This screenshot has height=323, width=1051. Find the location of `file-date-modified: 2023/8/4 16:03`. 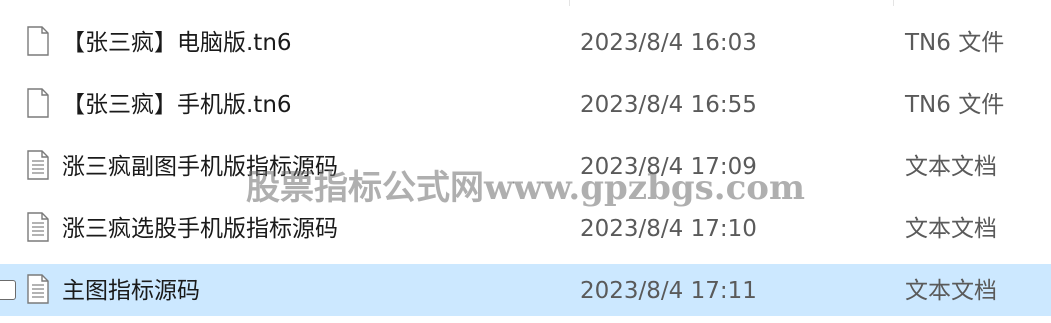

file-date-modified: 2023/8/4 16:03 is located at coordinates (668, 43).